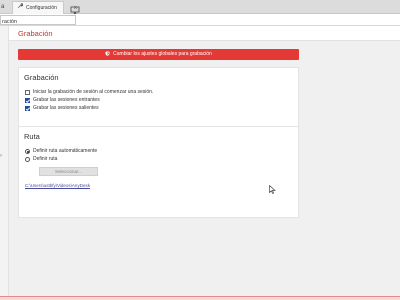 The height and width of the screenshot is (300, 400). I want to click on page-title: Grabación, so click(35, 33).